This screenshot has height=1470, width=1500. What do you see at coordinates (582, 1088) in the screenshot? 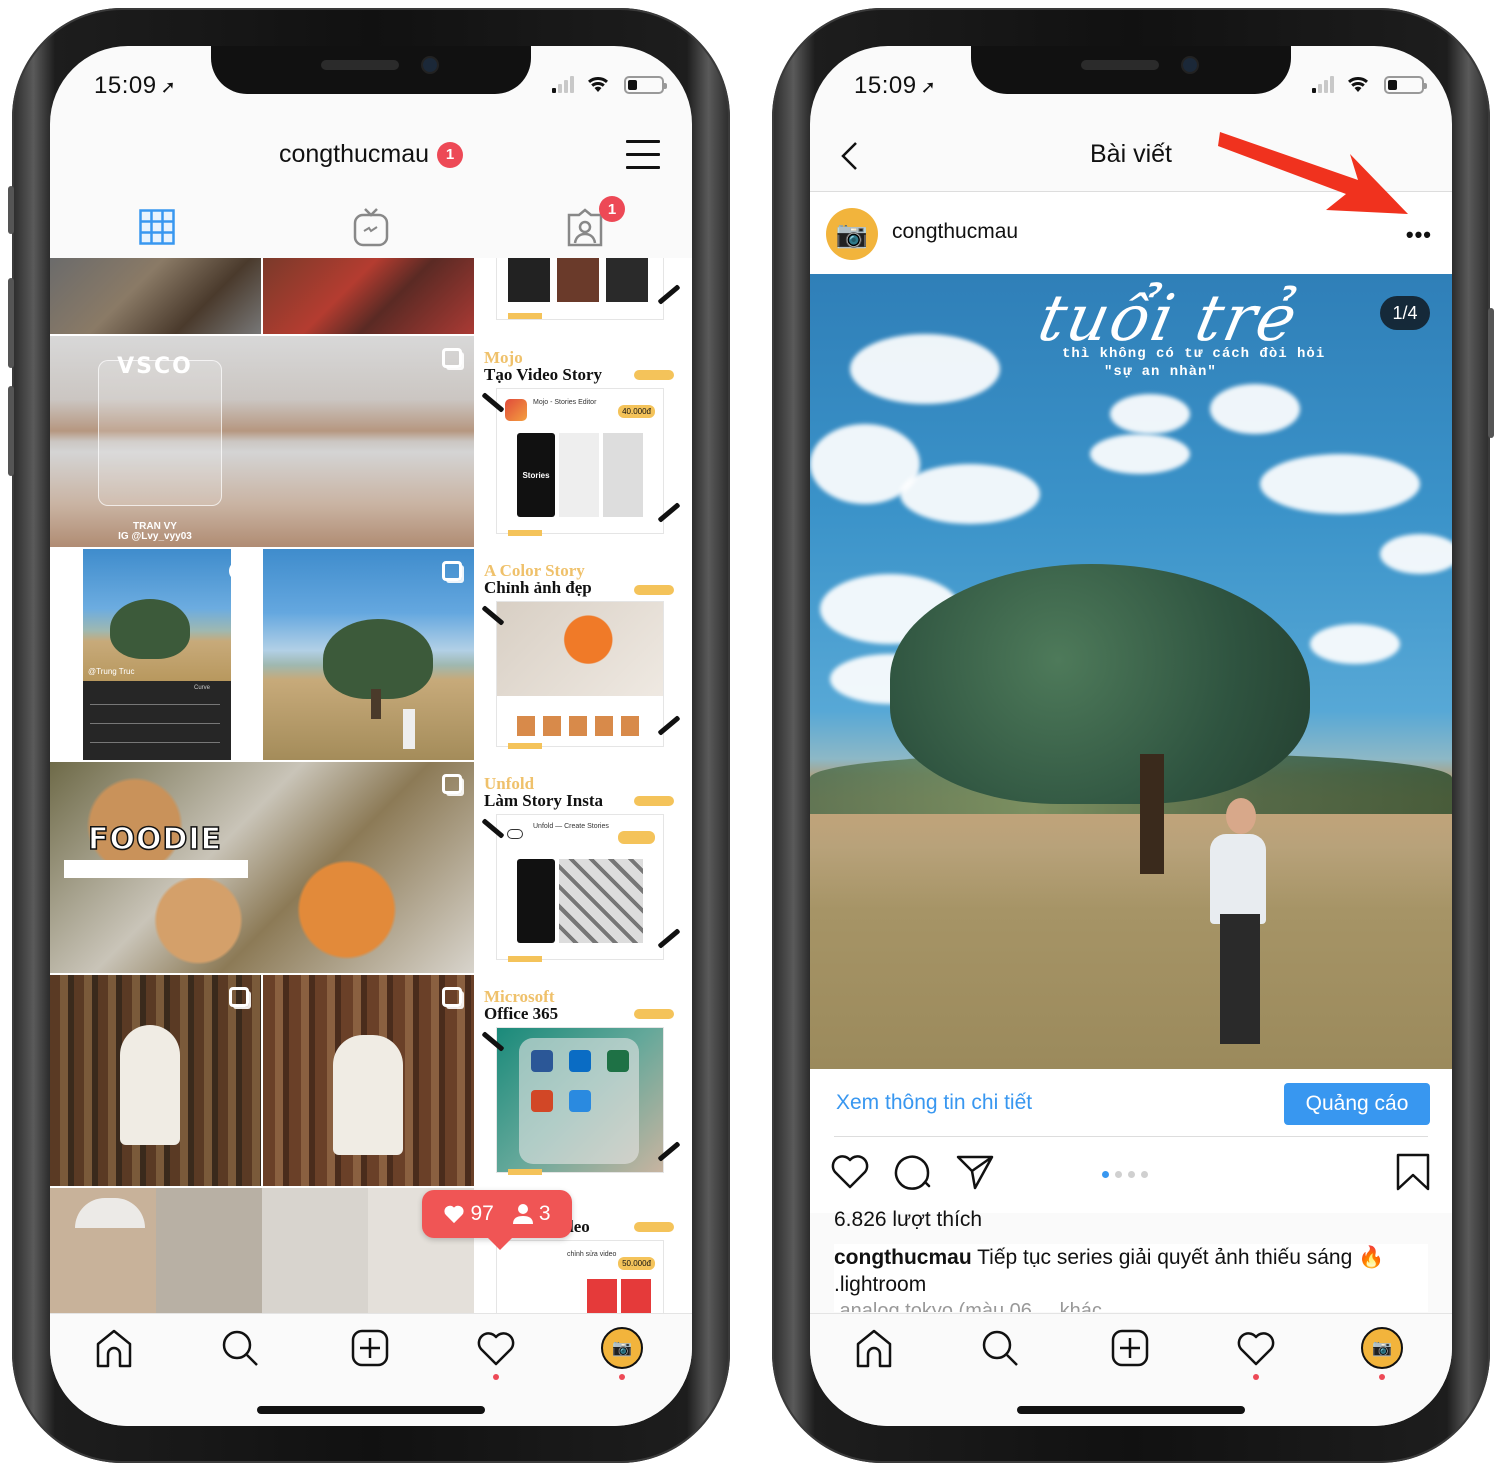
I see `app-card-office: Microsoft Office 365` at bounding box center [582, 1088].